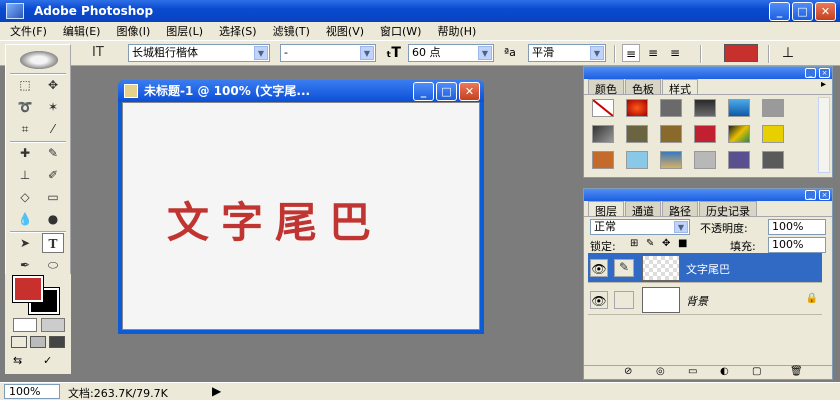 The height and width of the screenshot is (400, 840). Describe the element at coordinates (824, 135) in the screenshot. I see `styles-scrollbar` at that location.